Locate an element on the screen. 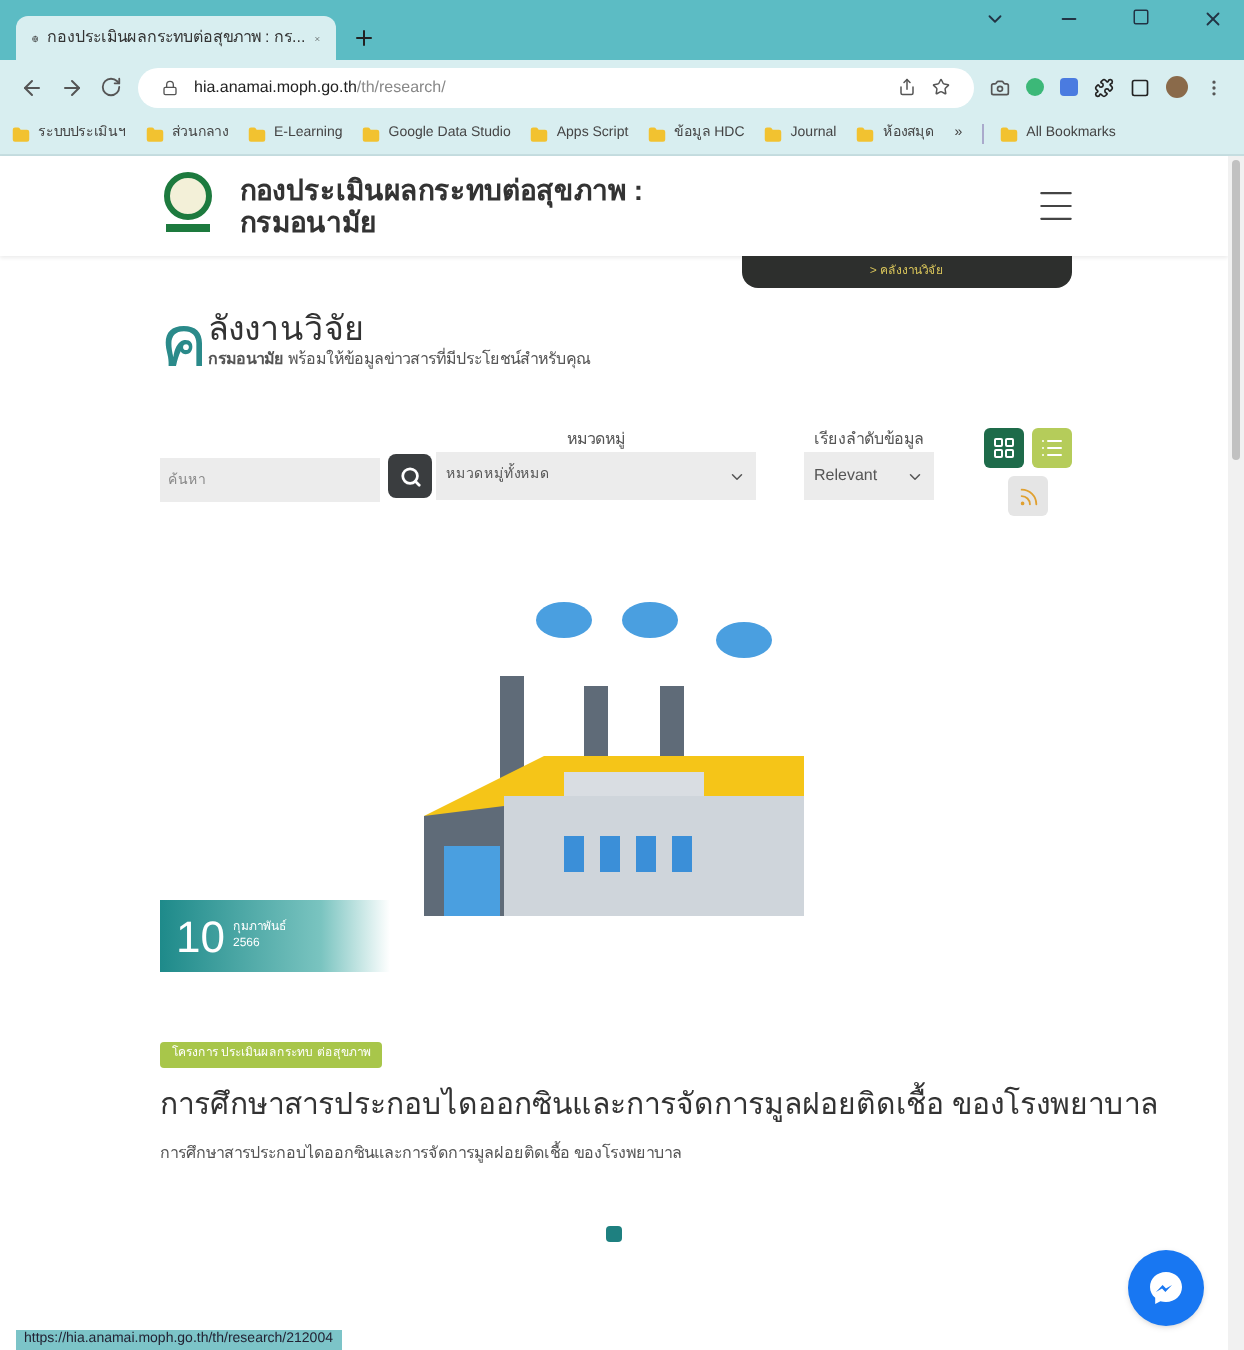 The width and height of the screenshot is (1244, 1350). post-excerpt: การศึกษาสารประกอบไดออกซินและการจัดการมูลฝอยติดเชื้อ ของโรงพยาบาล is located at coordinates (422, 1153).